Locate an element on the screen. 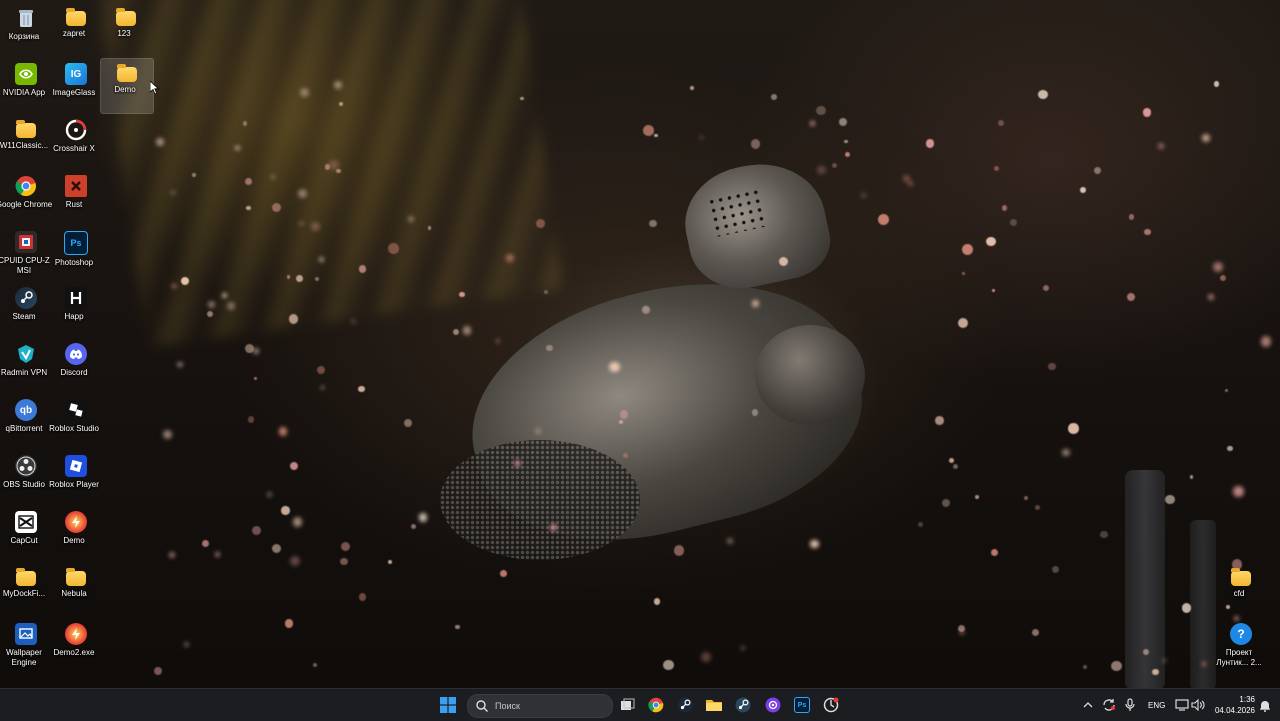 The width and height of the screenshot is (1280, 721). taskbar-steam-button is located at coordinates (685, 705).